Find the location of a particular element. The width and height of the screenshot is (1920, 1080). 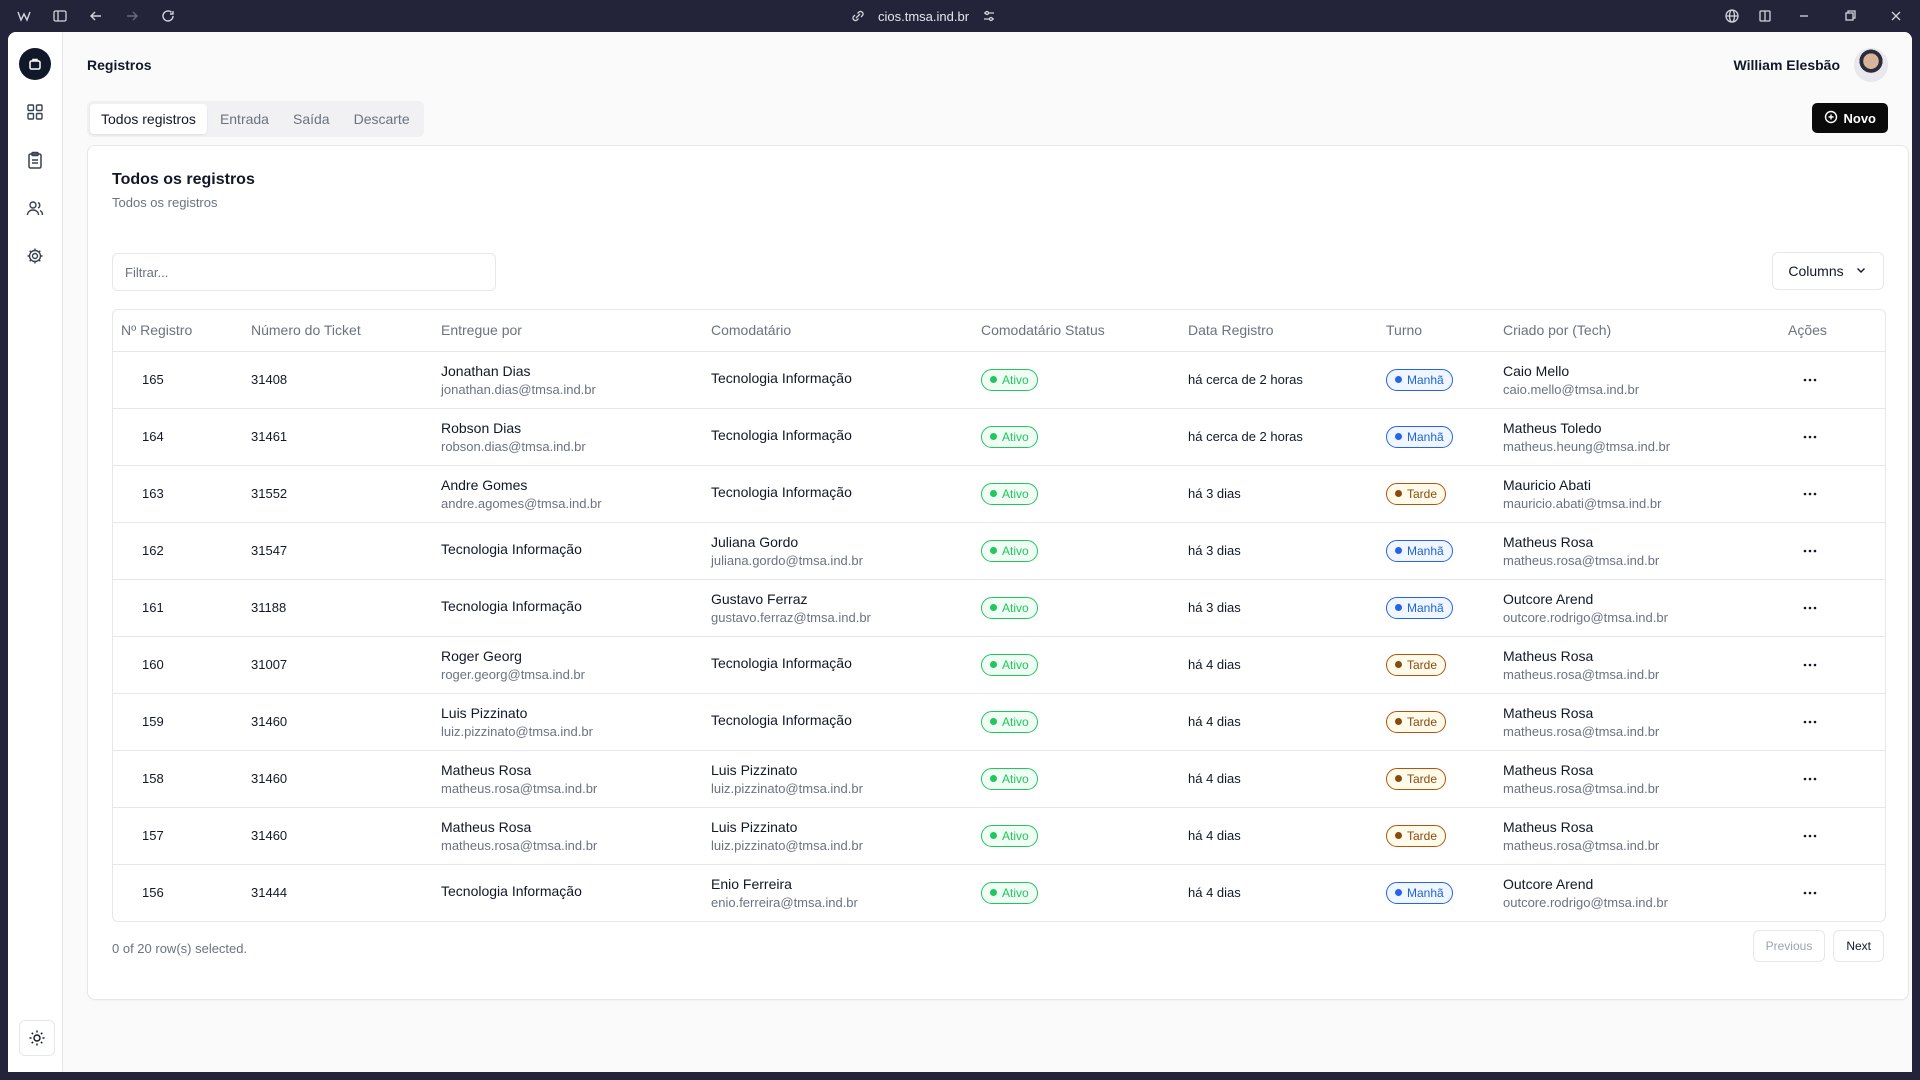

data-cell: há 3 dias is located at coordinates (1279, 608).